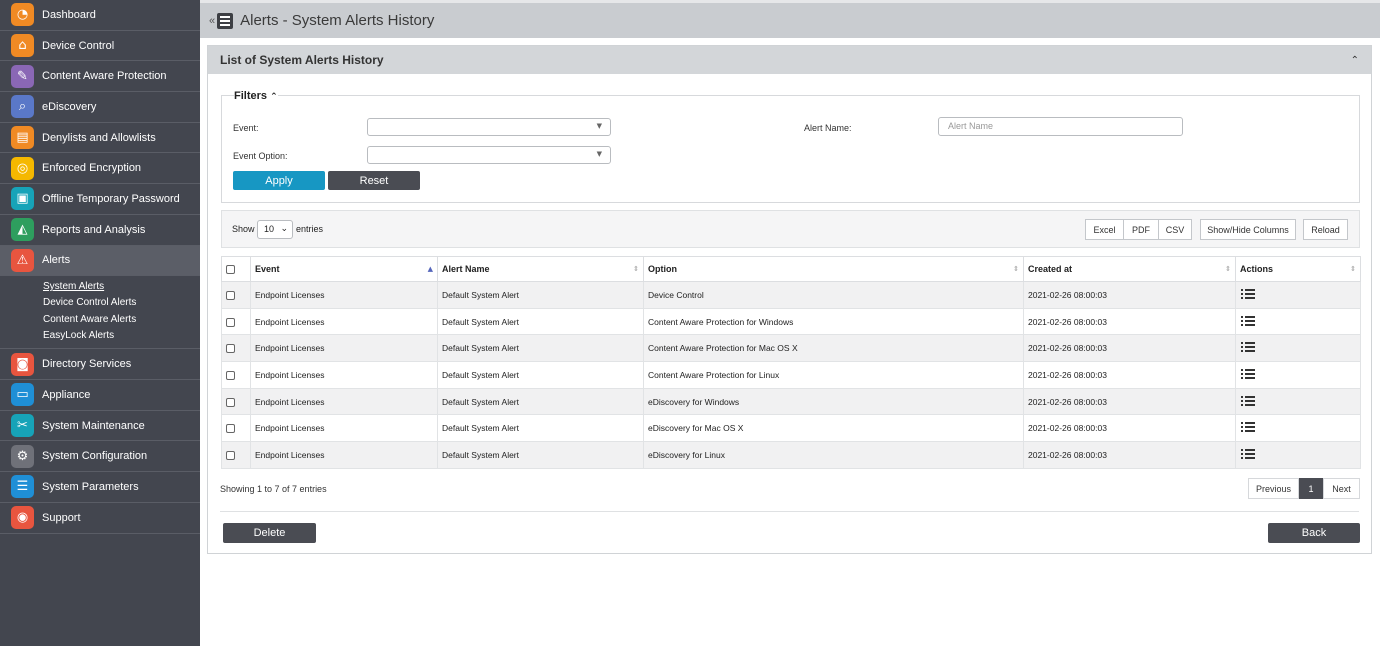  Describe the element at coordinates (1175, 229) in the screenshot. I see `export-csv-button: CSV` at that location.